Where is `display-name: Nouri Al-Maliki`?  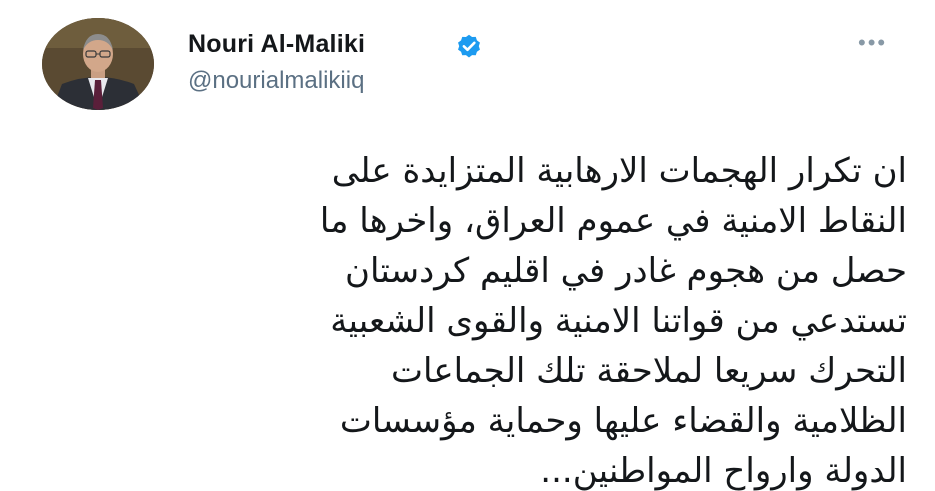 display-name: Nouri Al-Maliki is located at coordinates (276, 44).